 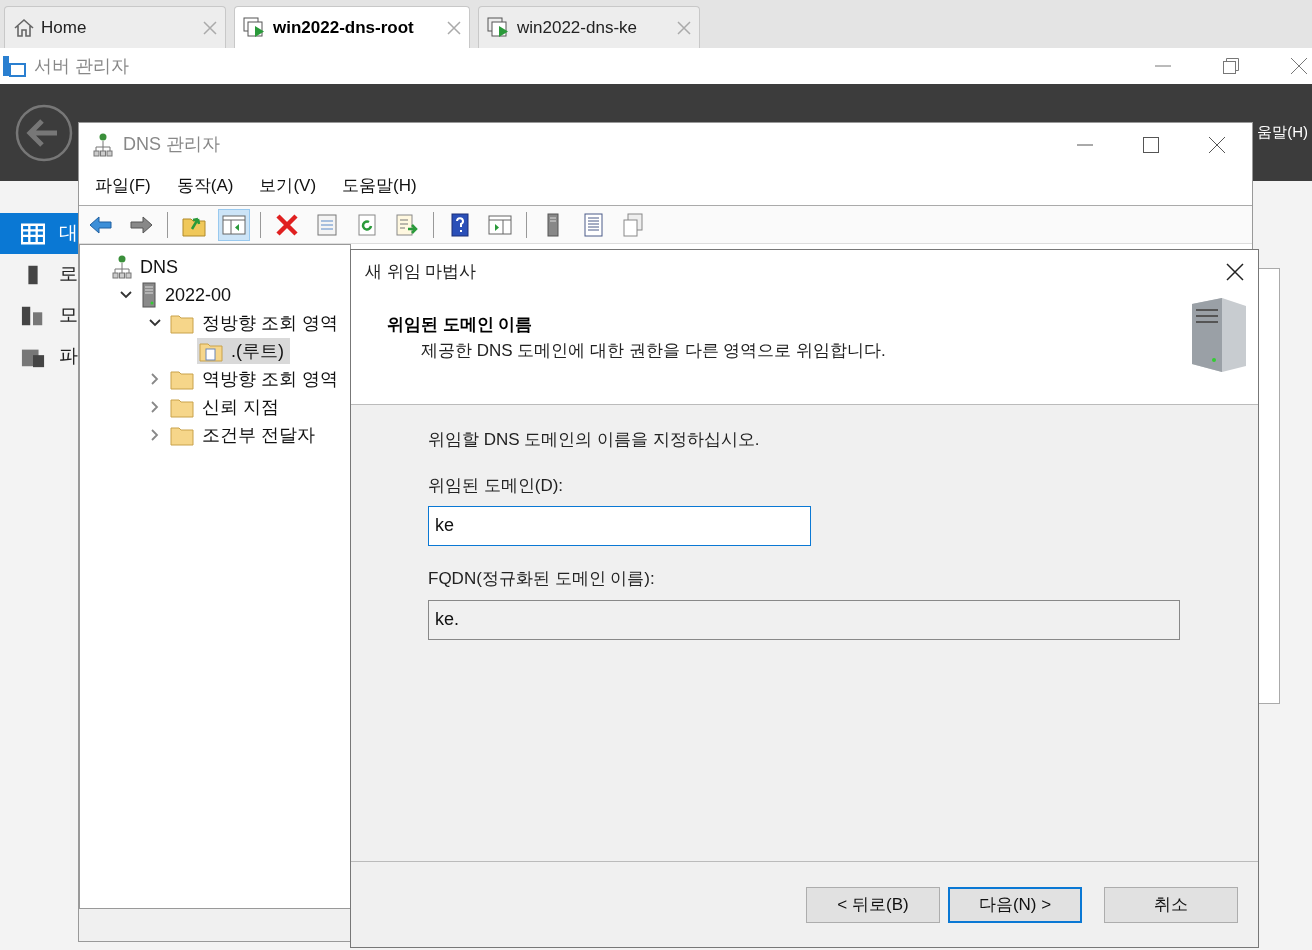 What do you see at coordinates (81, 66) in the screenshot?
I see `window-title: 서버 관리자` at bounding box center [81, 66].